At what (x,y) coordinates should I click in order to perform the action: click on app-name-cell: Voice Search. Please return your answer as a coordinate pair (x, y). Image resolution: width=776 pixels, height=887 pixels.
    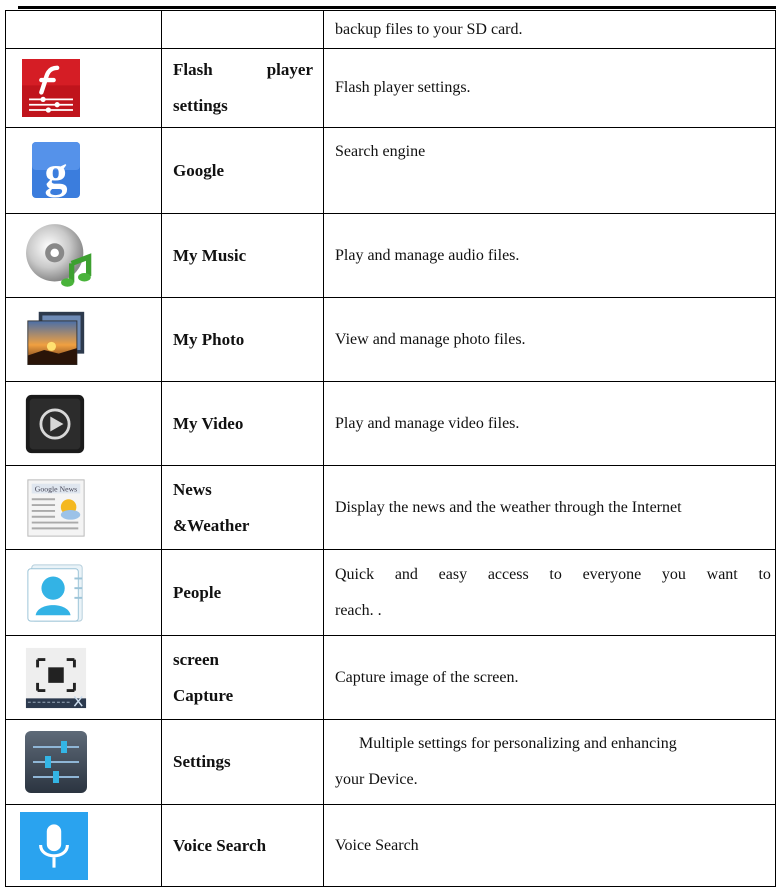
    Looking at the image, I should click on (242, 845).